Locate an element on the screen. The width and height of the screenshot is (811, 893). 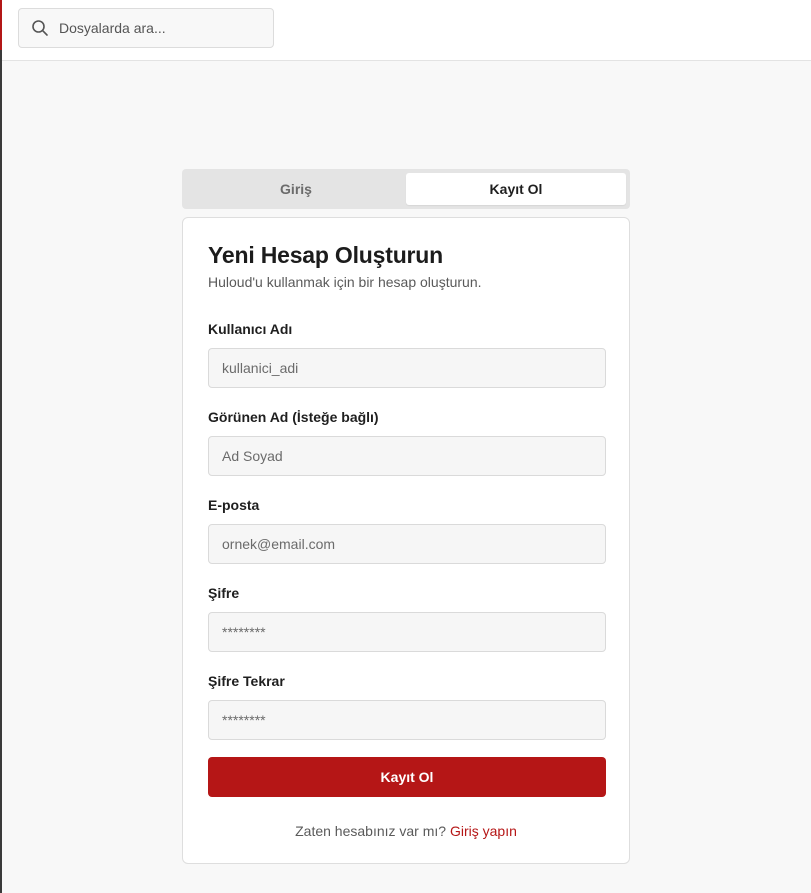
left-edge-border is located at coordinates (1, 446).